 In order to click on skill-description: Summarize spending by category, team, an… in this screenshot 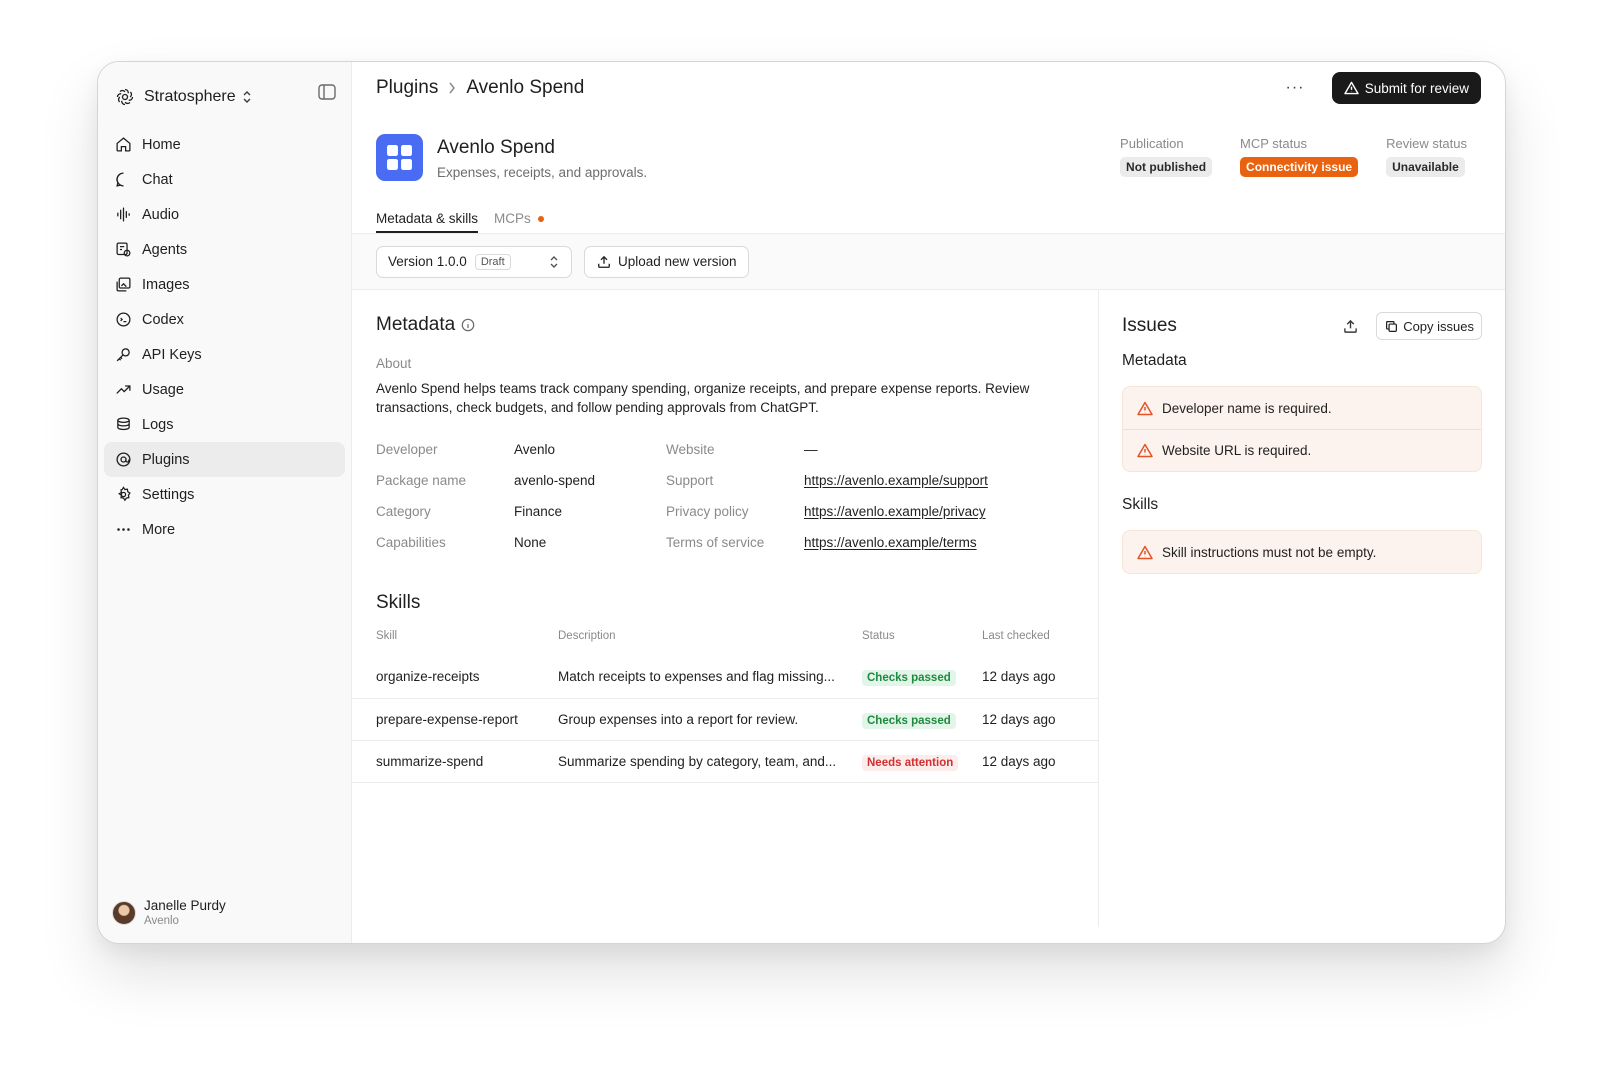, I will do `click(710, 761)`.